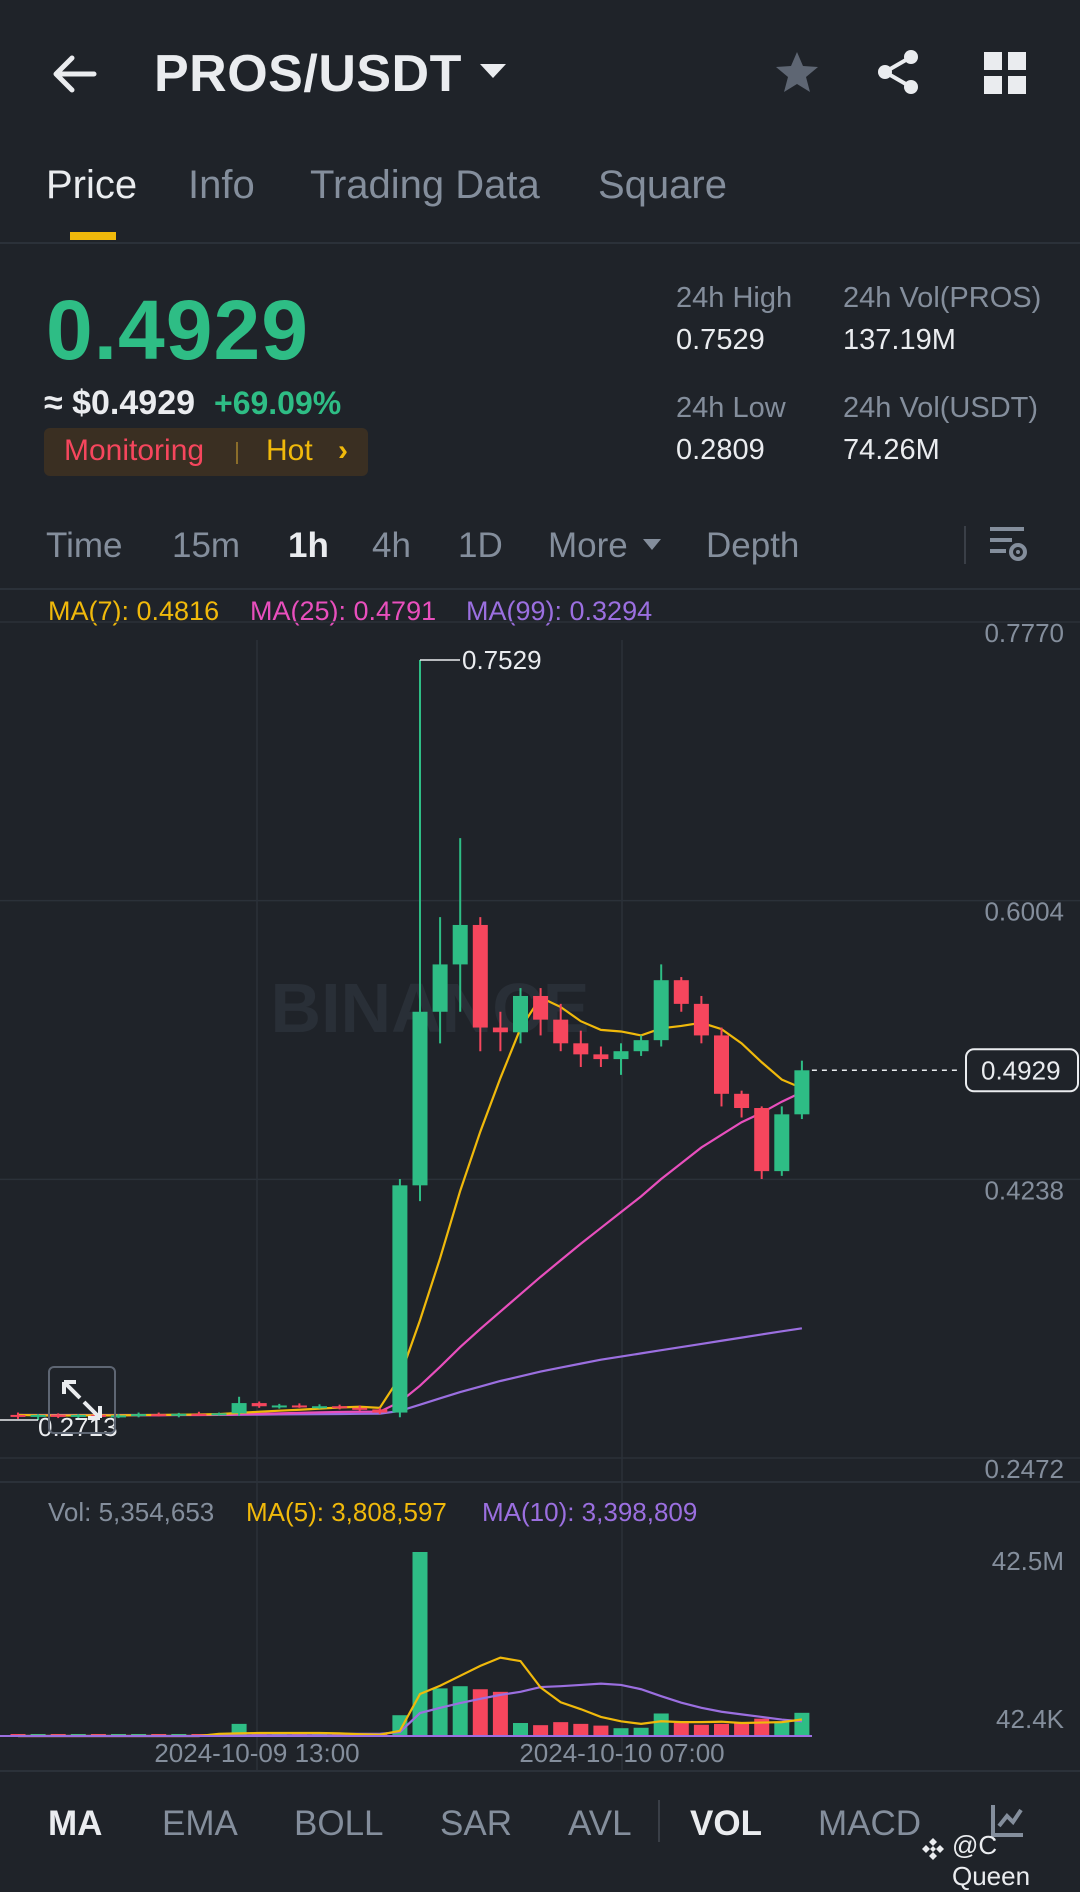 Image resolution: width=1080 pixels, height=1892 pixels. I want to click on indicator-sar: SAR, so click(476, 1824).